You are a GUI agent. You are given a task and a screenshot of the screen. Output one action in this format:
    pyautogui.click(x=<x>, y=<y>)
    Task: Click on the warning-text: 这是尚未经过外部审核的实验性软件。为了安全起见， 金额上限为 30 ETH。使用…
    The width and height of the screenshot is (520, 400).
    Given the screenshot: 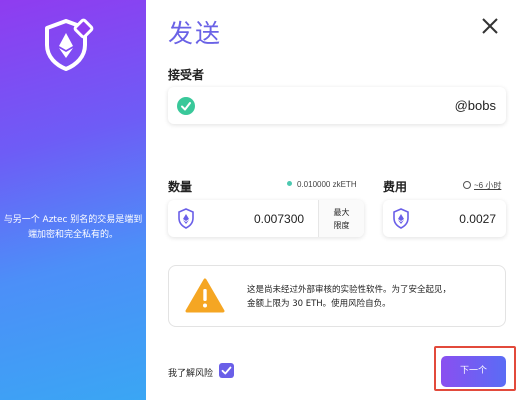 What is the action you would take?
    pyautogui.click(x=372, y=297)
    